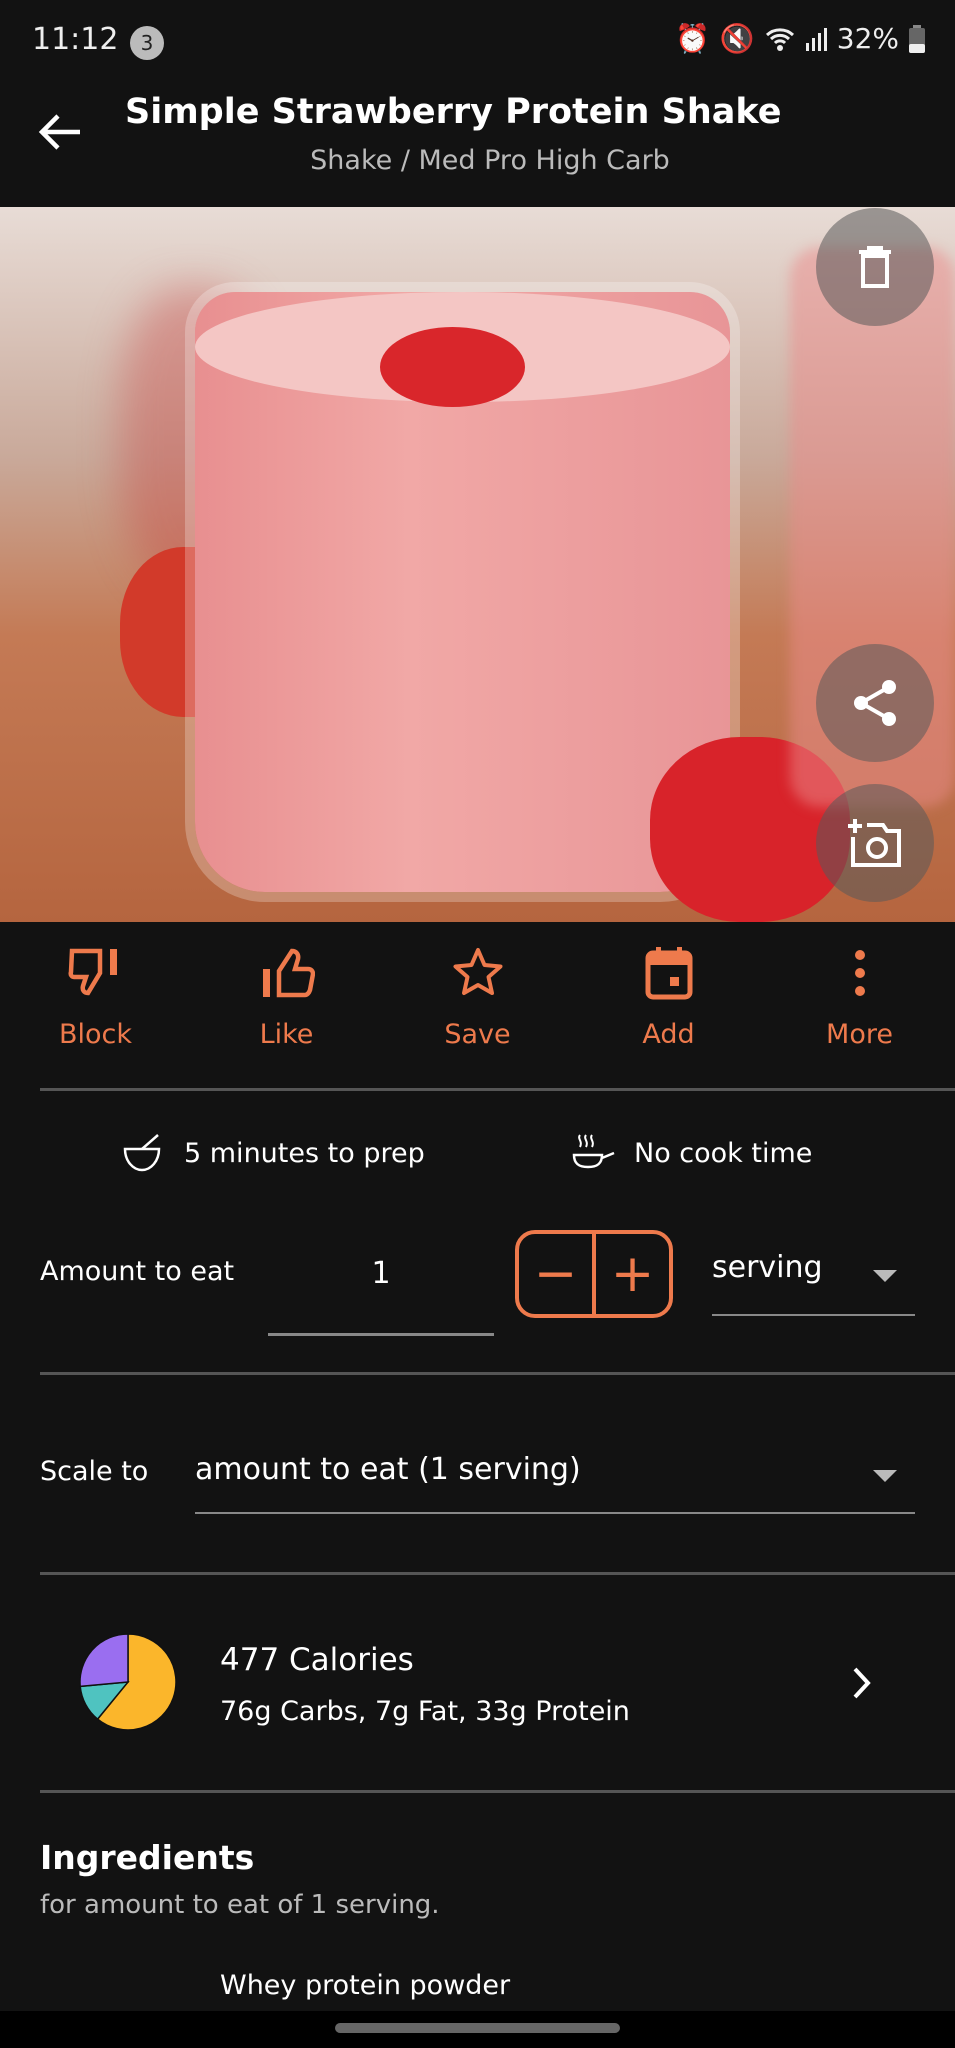  I want to click on unit-value: serving, so click(767, 1267).